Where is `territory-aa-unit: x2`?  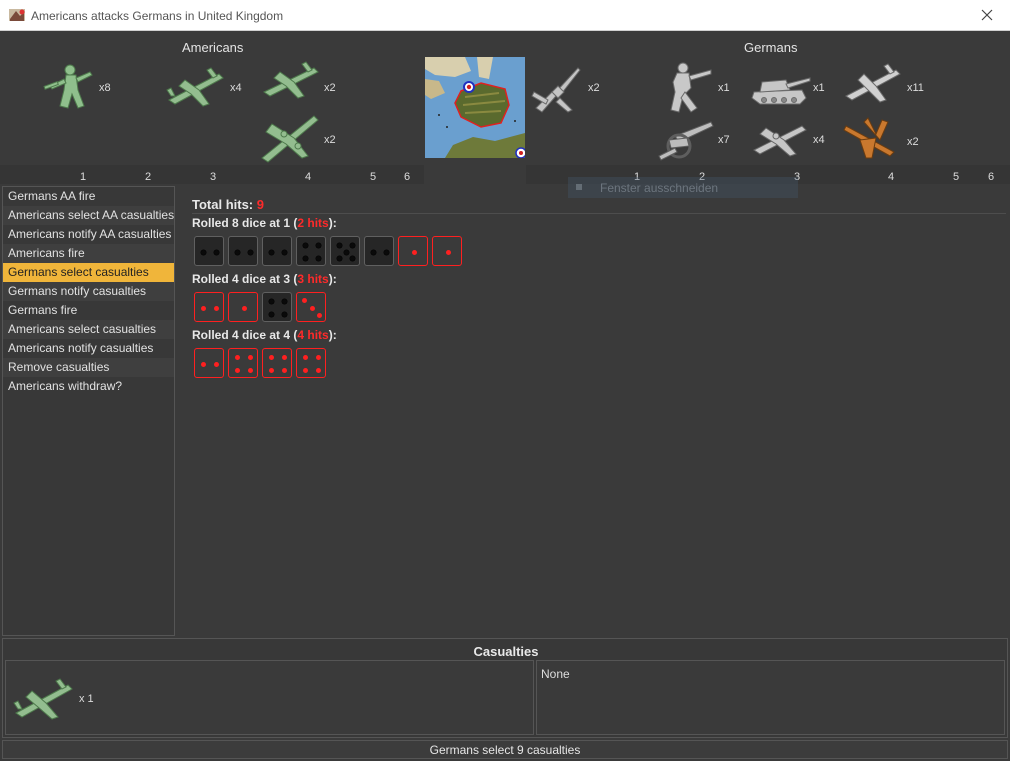 territory-aa-unit: x2 is located at coordinates (573, 87).